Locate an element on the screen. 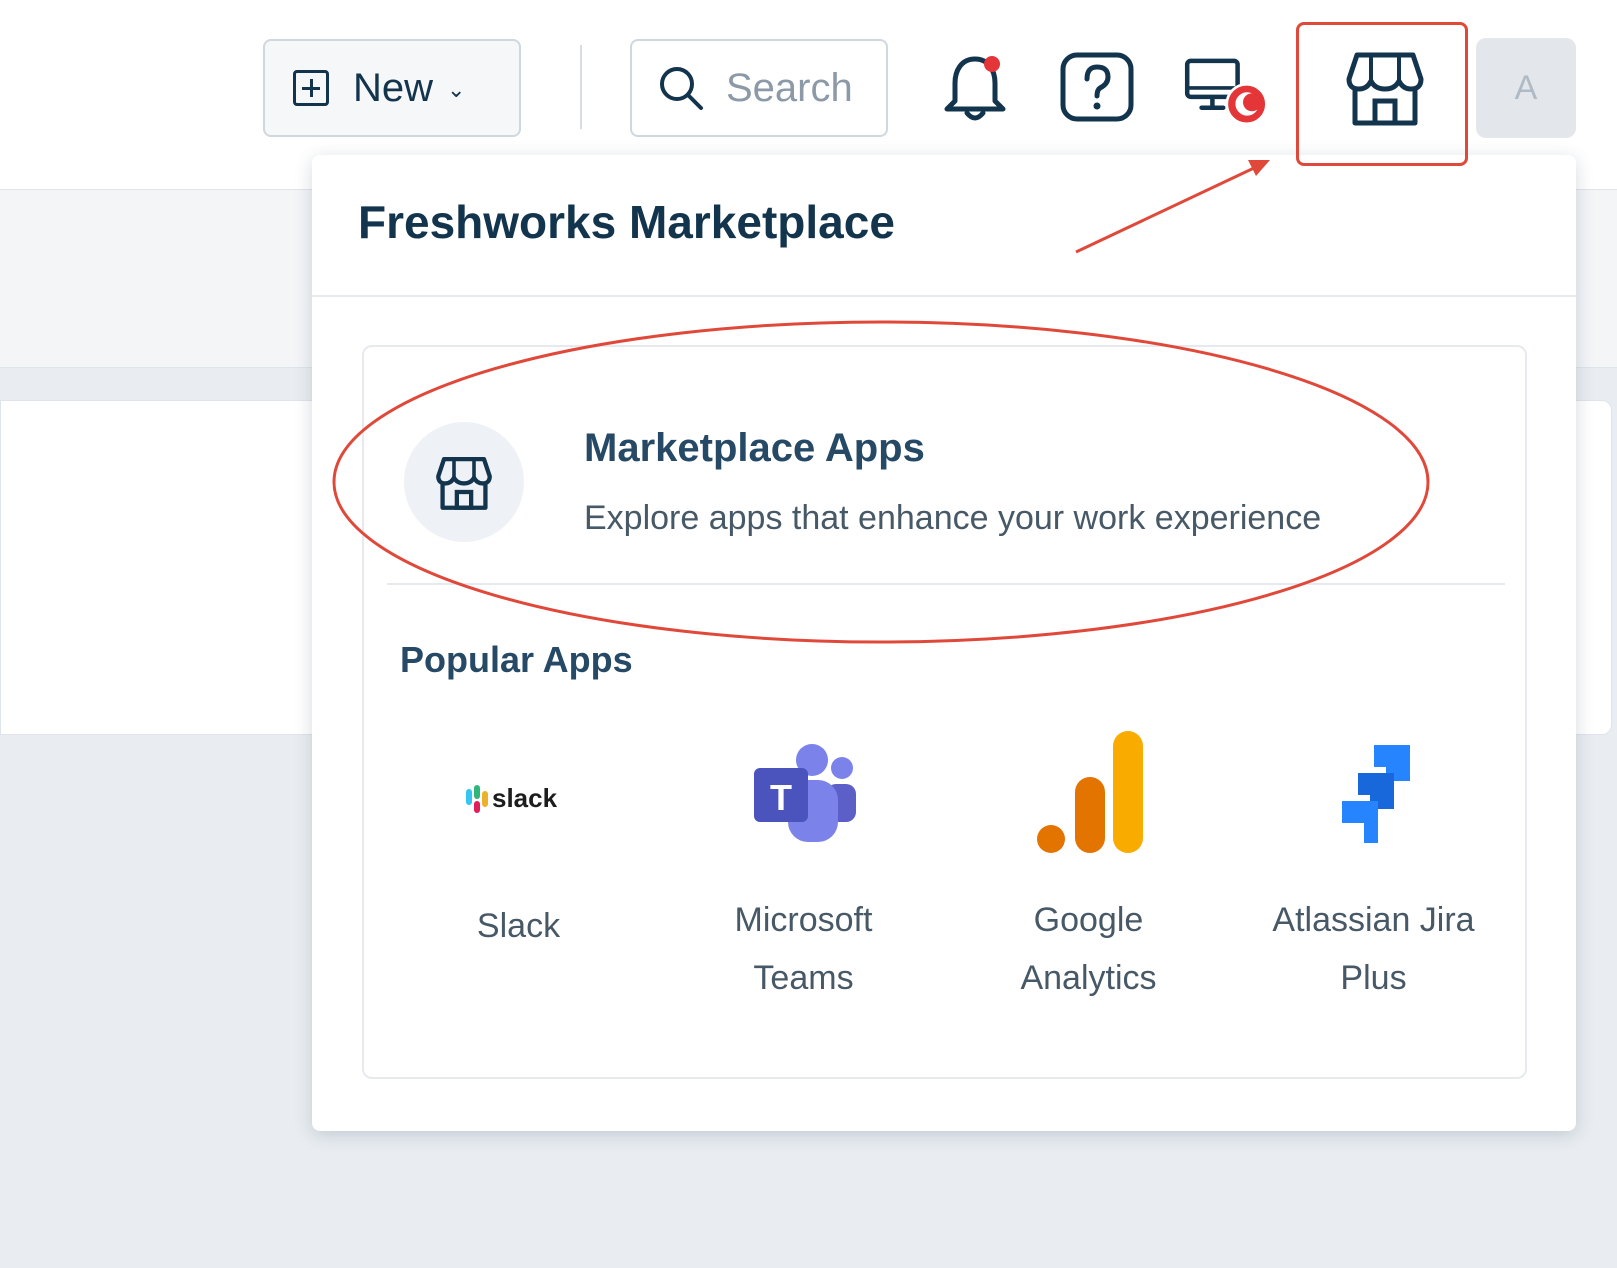 This screenshot has width=1617, height=1268. slack-wordmark: slack is located at coordinates (525, 798).